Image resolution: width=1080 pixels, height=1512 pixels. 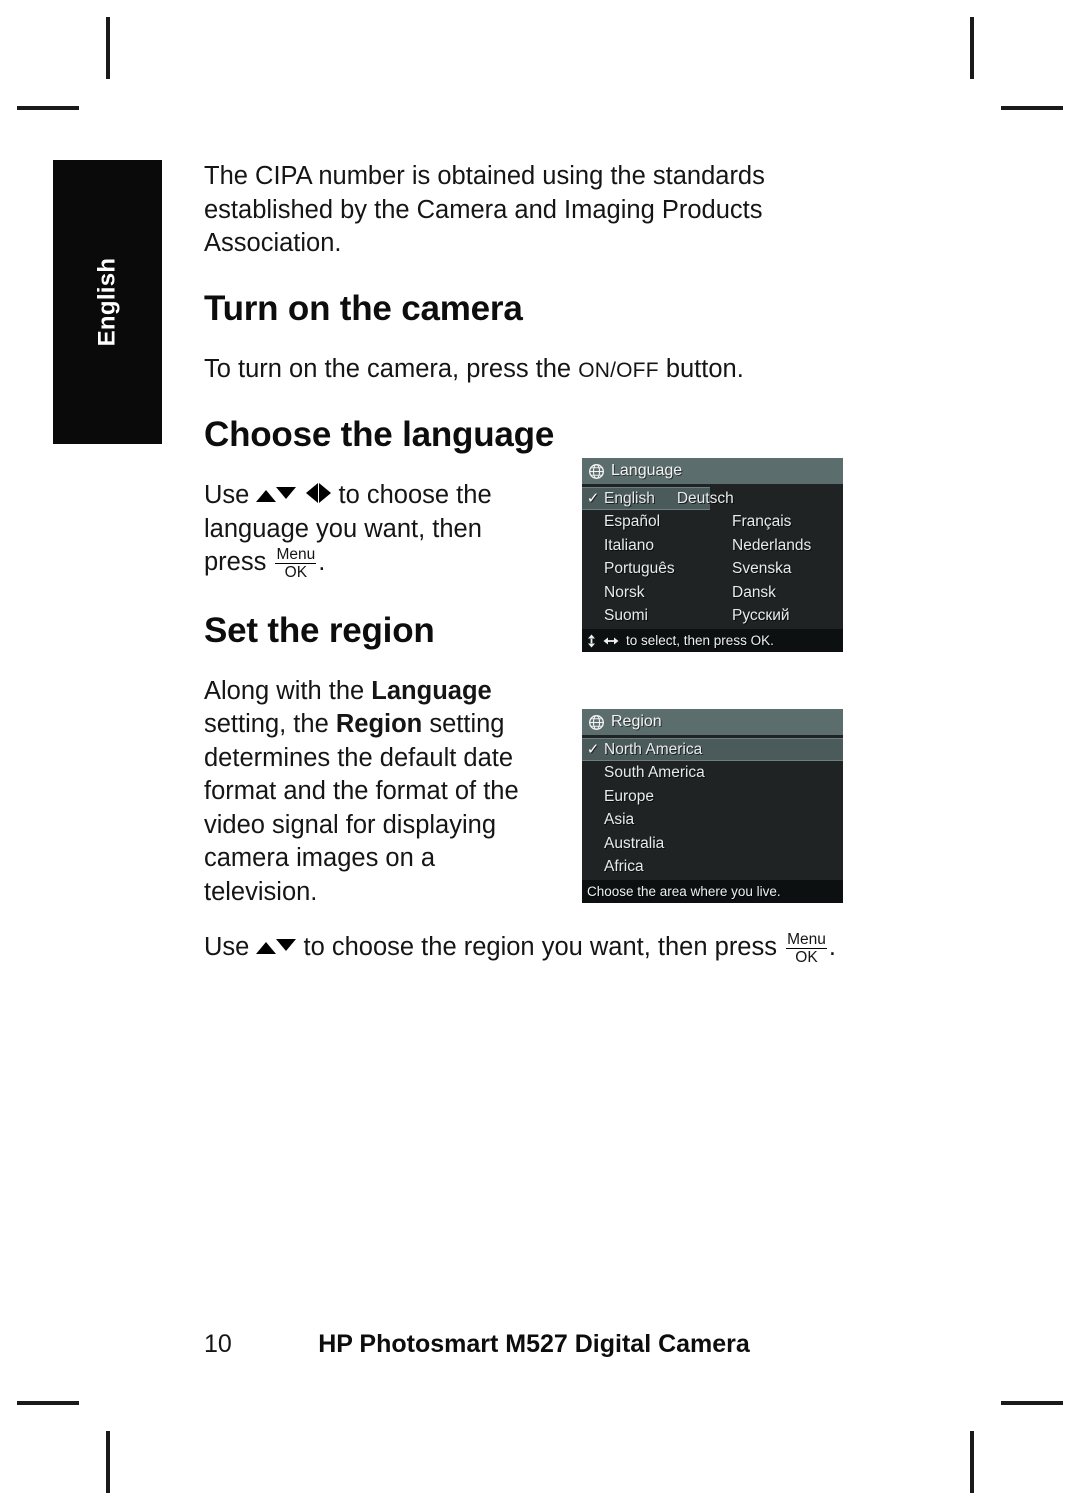 What do you see at coordinates (772, 545) in the screenshot?
I see `language-option-label: Nederlands` at bounding box center [772, 545].